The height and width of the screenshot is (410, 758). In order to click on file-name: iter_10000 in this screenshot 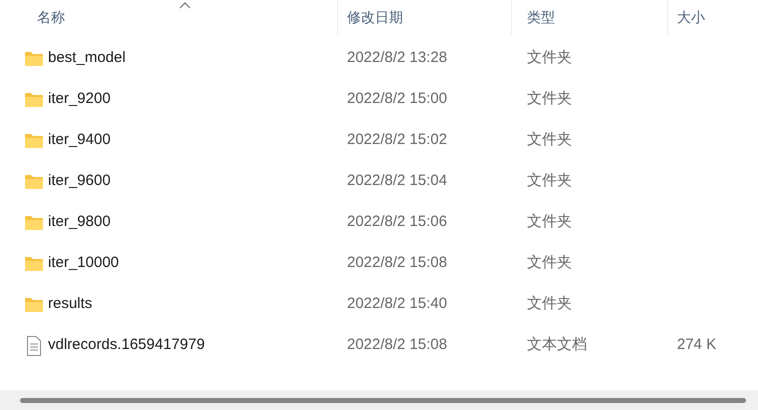, I will do `click(83, 263)`.